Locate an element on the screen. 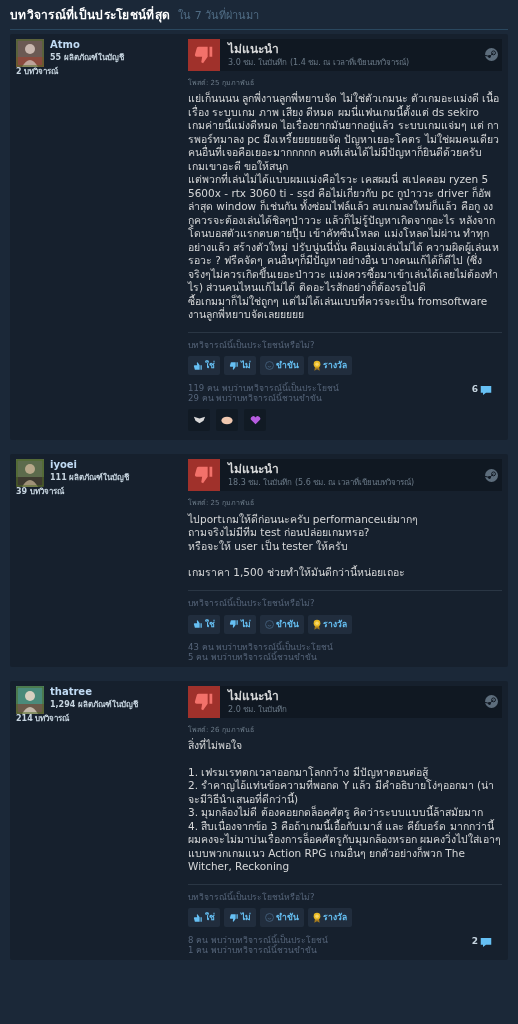  helpful-count: 43 คน พบว่าบทวิจารณ์นี้เป็นประโยชน์ is located at coordinates (261, 646).